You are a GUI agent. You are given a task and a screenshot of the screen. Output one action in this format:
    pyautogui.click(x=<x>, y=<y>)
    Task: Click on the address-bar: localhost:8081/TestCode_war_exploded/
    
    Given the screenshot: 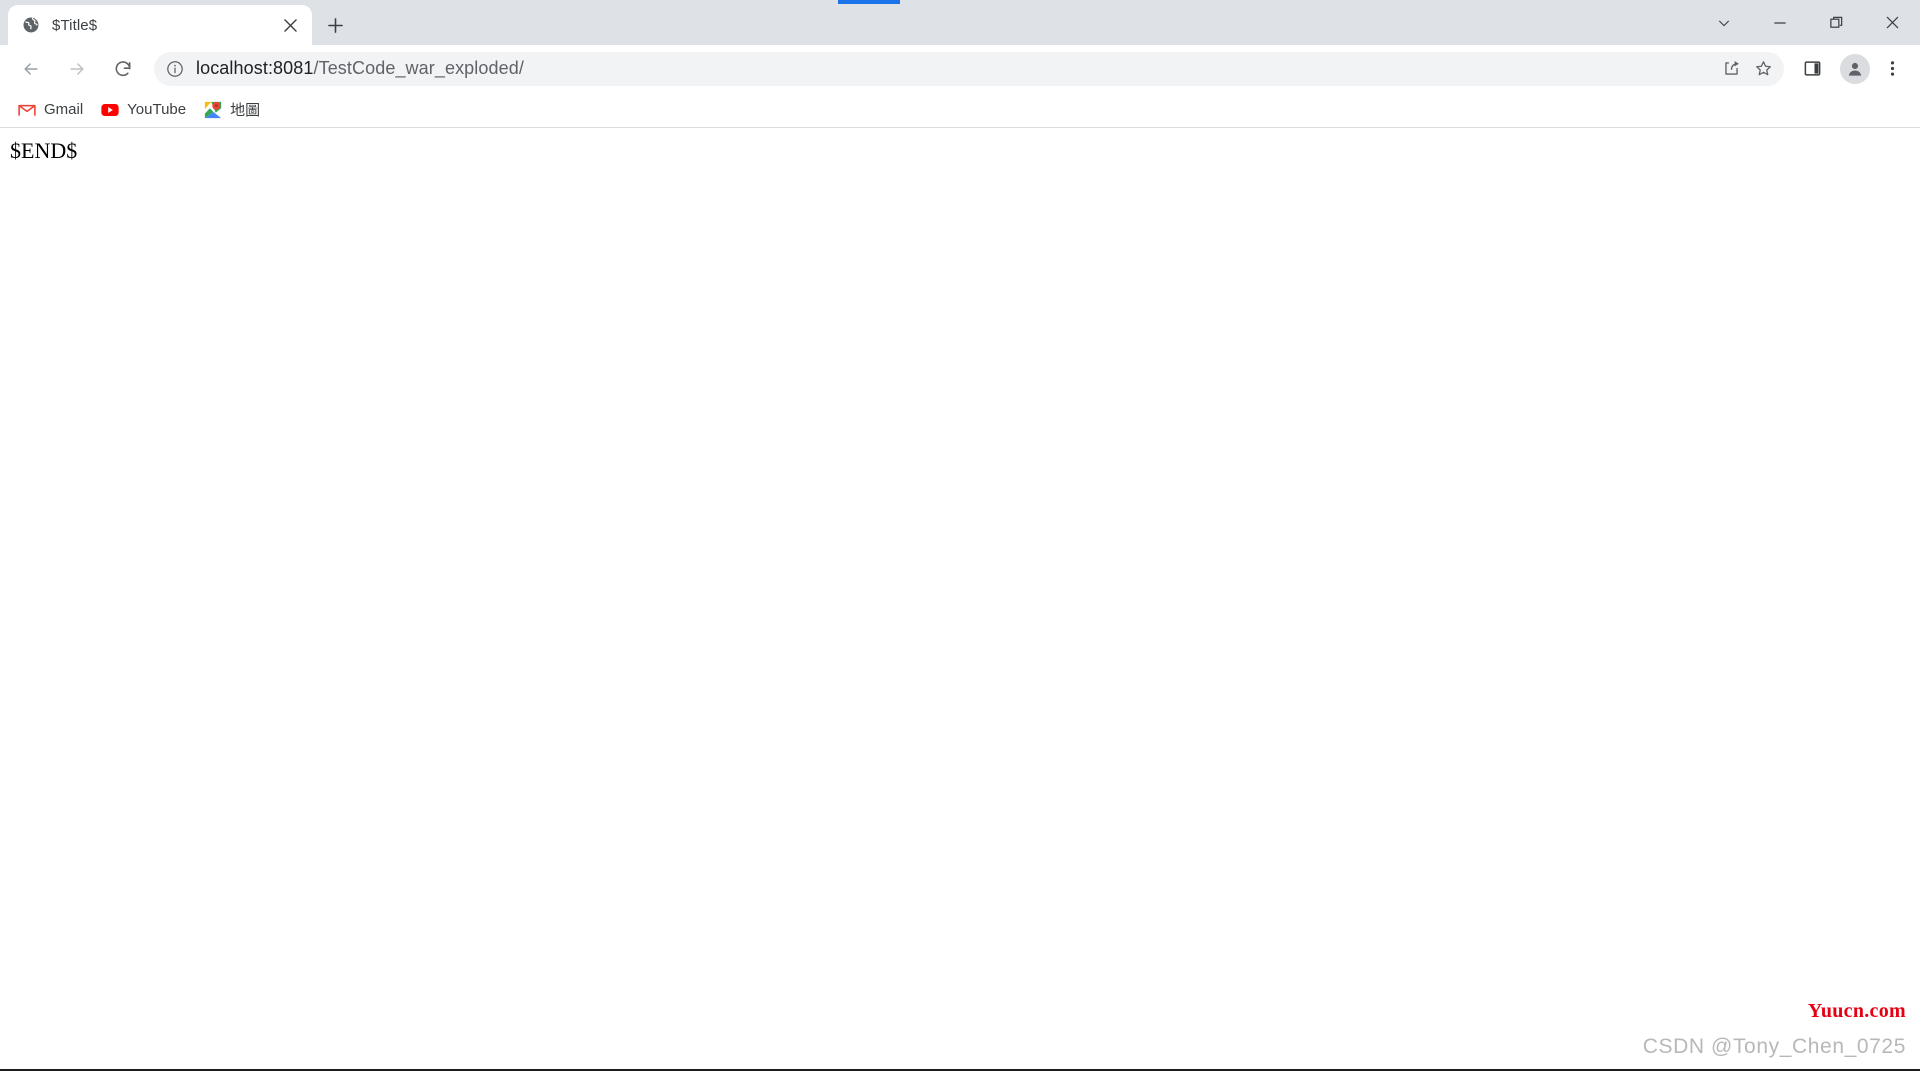 What is the action you would take?
    pyautogui.click(x=969, y=68)
    